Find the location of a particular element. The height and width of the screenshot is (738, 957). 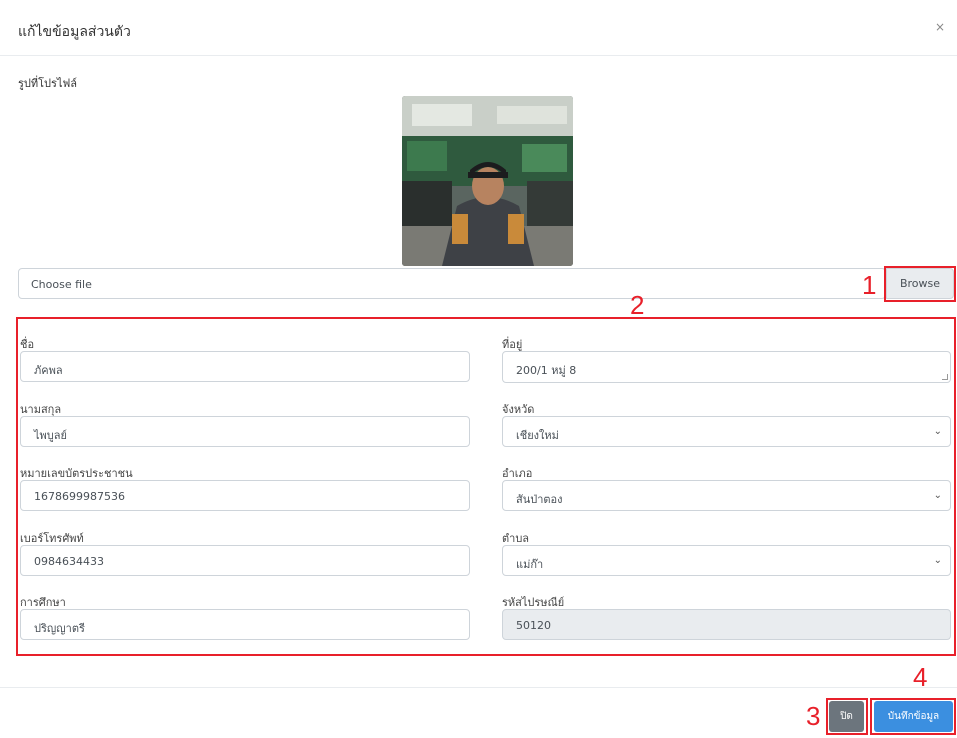

province-select: เชียงใหม่ ⌄ is located at coordinates (726, 431).